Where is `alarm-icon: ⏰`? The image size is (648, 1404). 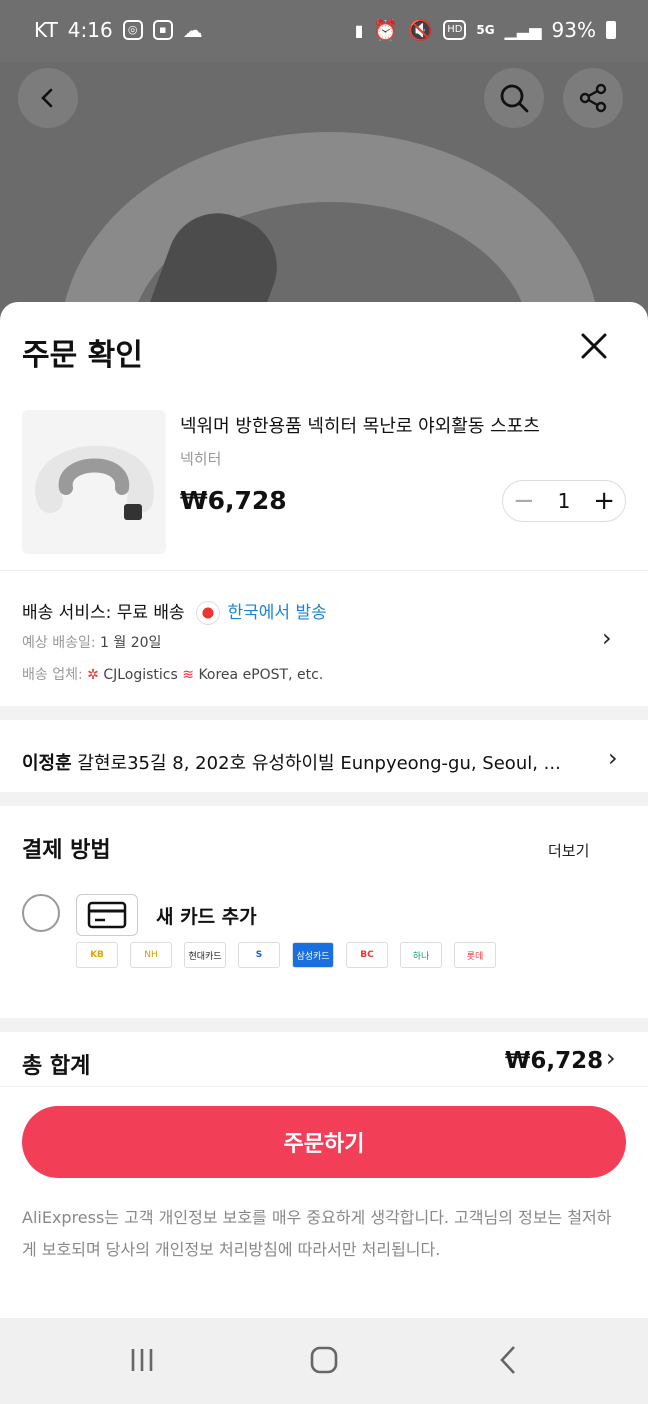 alarm-icon: ⏰ is located at coordinates (386, 30).